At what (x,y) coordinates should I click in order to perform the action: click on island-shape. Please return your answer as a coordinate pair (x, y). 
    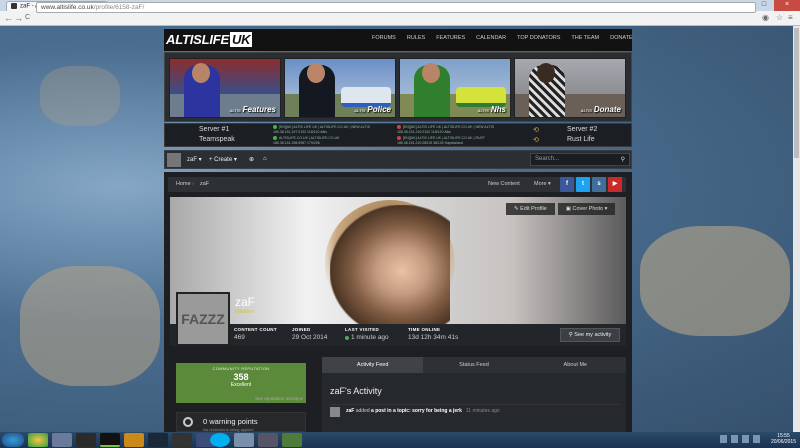
    Looking at the image, I should click on (90, 326).